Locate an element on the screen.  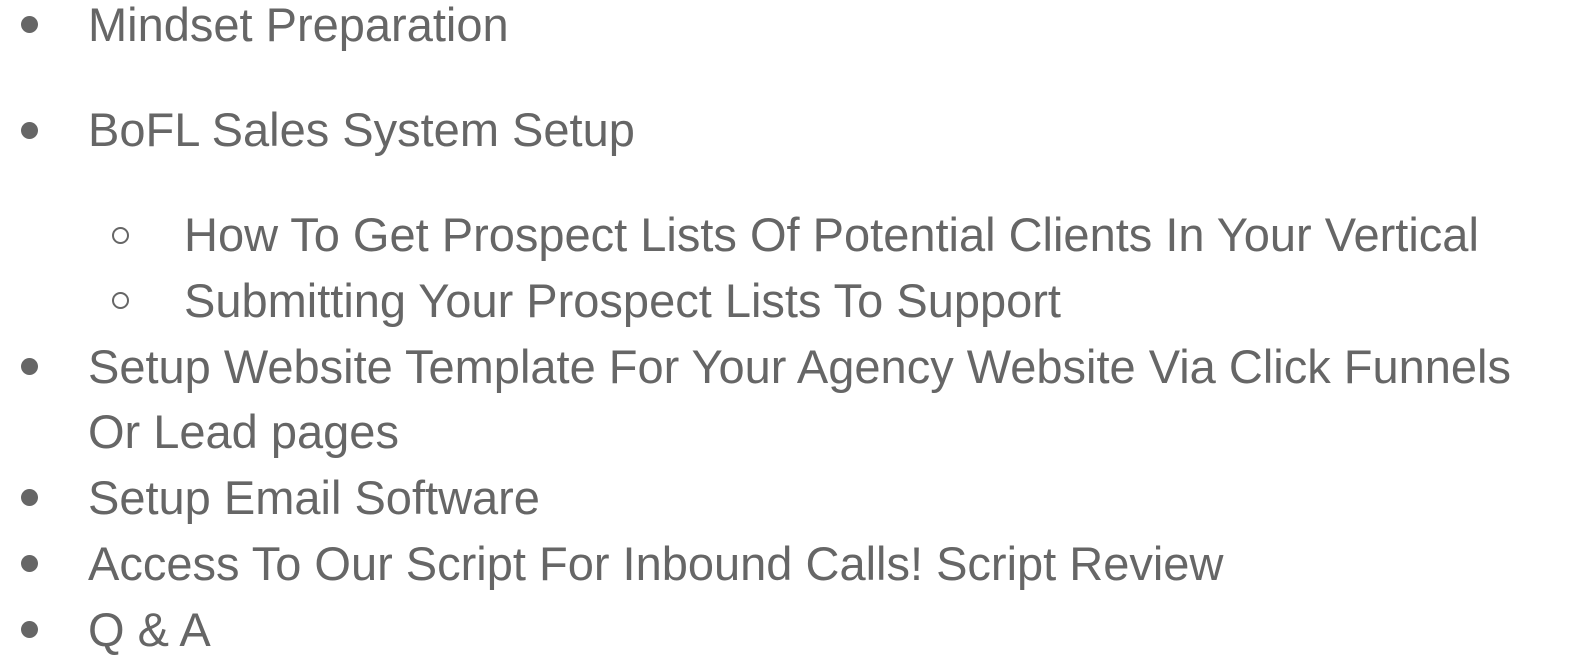
list-item-q-and-a: Q & A is located at coordinates (149, 629).